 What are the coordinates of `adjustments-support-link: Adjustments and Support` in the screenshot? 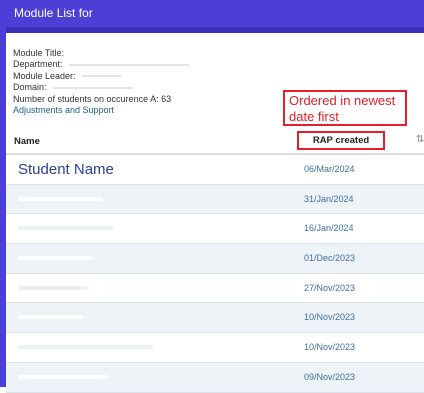 It's located at (63, 110).